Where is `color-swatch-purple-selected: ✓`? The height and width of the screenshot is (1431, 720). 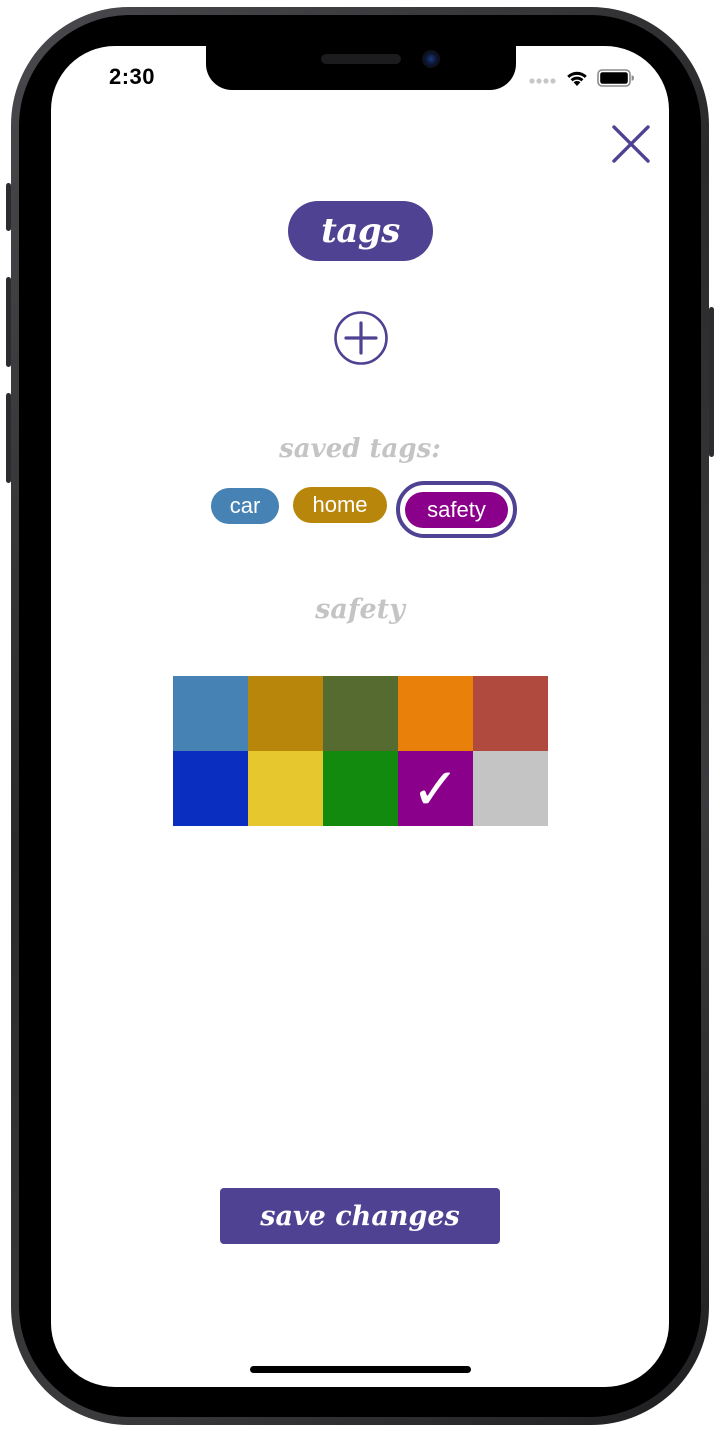
color-swatch-purple-selected: ✓ is located at coordinates (435, 788).